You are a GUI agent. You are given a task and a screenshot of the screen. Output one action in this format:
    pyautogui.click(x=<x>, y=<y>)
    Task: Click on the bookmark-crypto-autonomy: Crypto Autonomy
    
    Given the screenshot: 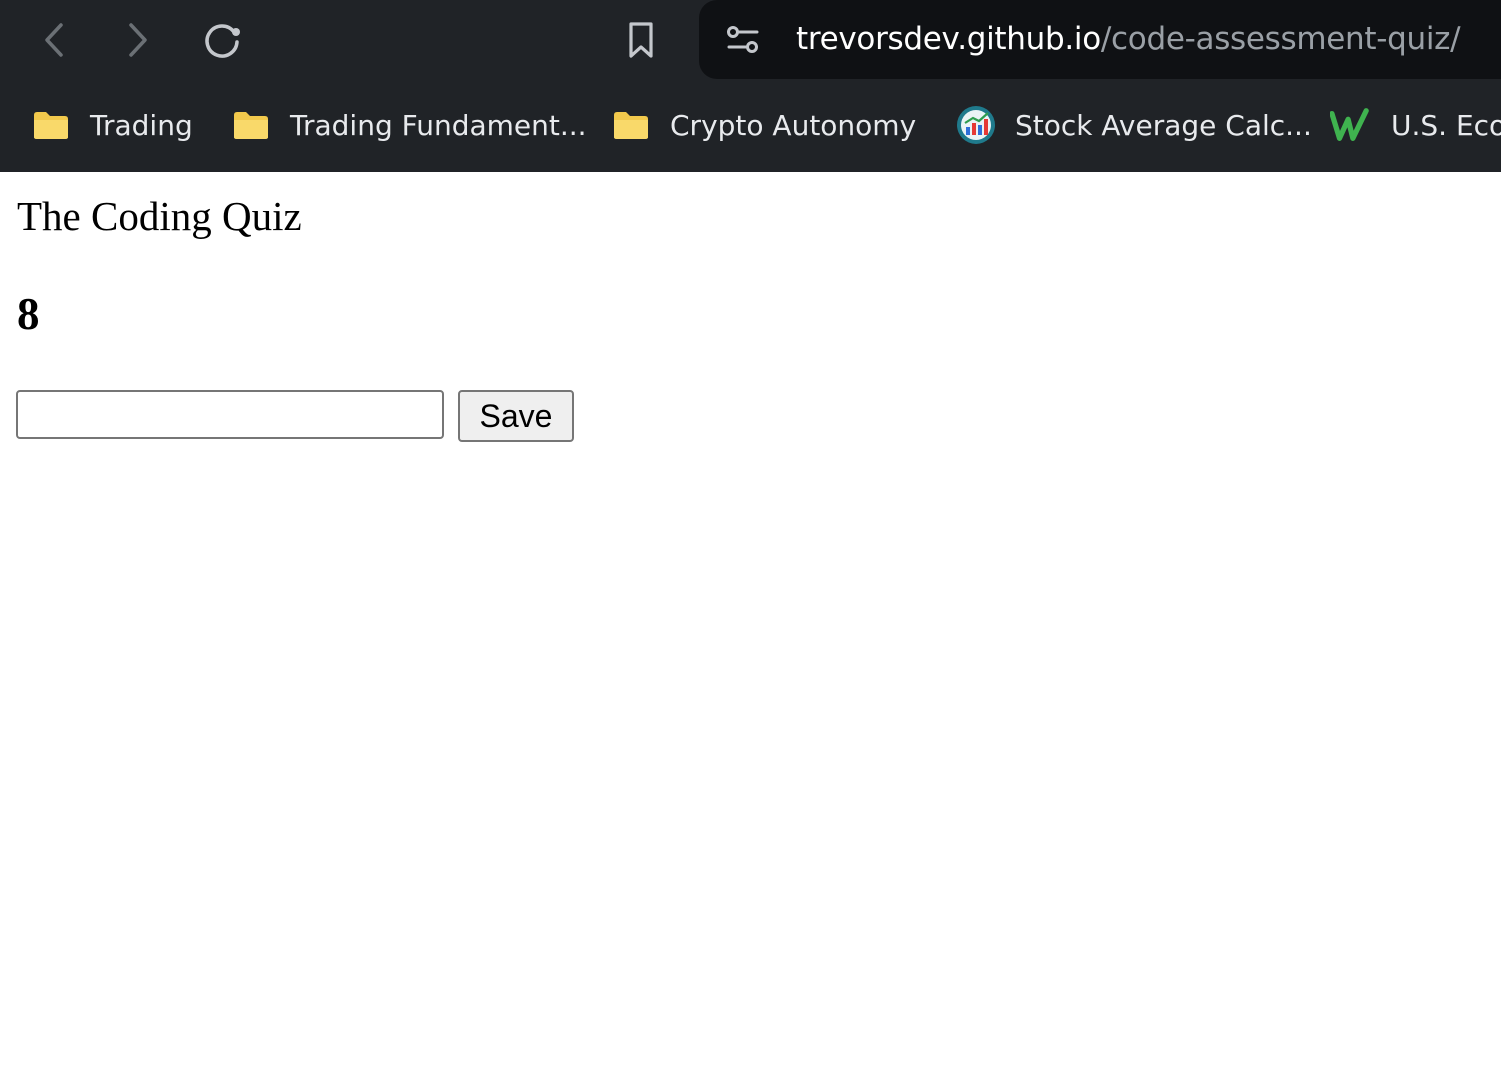 What is the action you would take?
    pyautogui.click(x=763, y=125)
    